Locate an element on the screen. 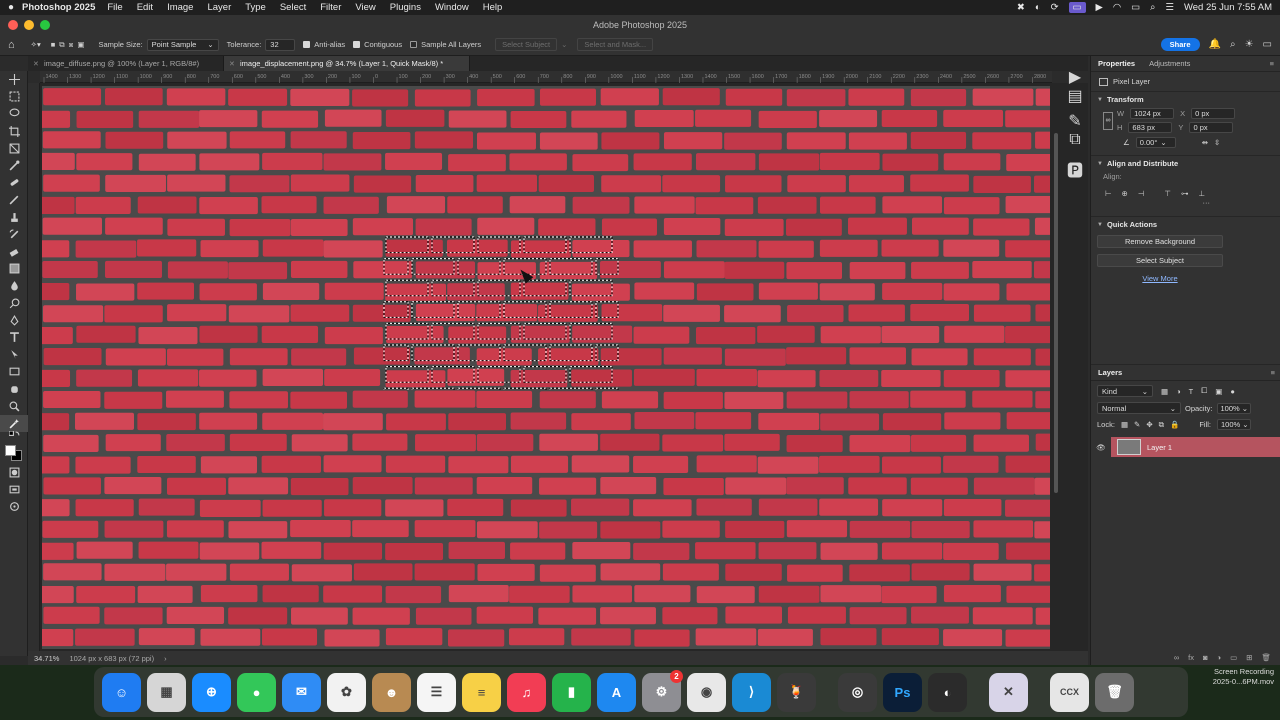 The height and width of the screenshot is (720, 1280). anti-alias-checkbox is located at coordinates (307, 44).